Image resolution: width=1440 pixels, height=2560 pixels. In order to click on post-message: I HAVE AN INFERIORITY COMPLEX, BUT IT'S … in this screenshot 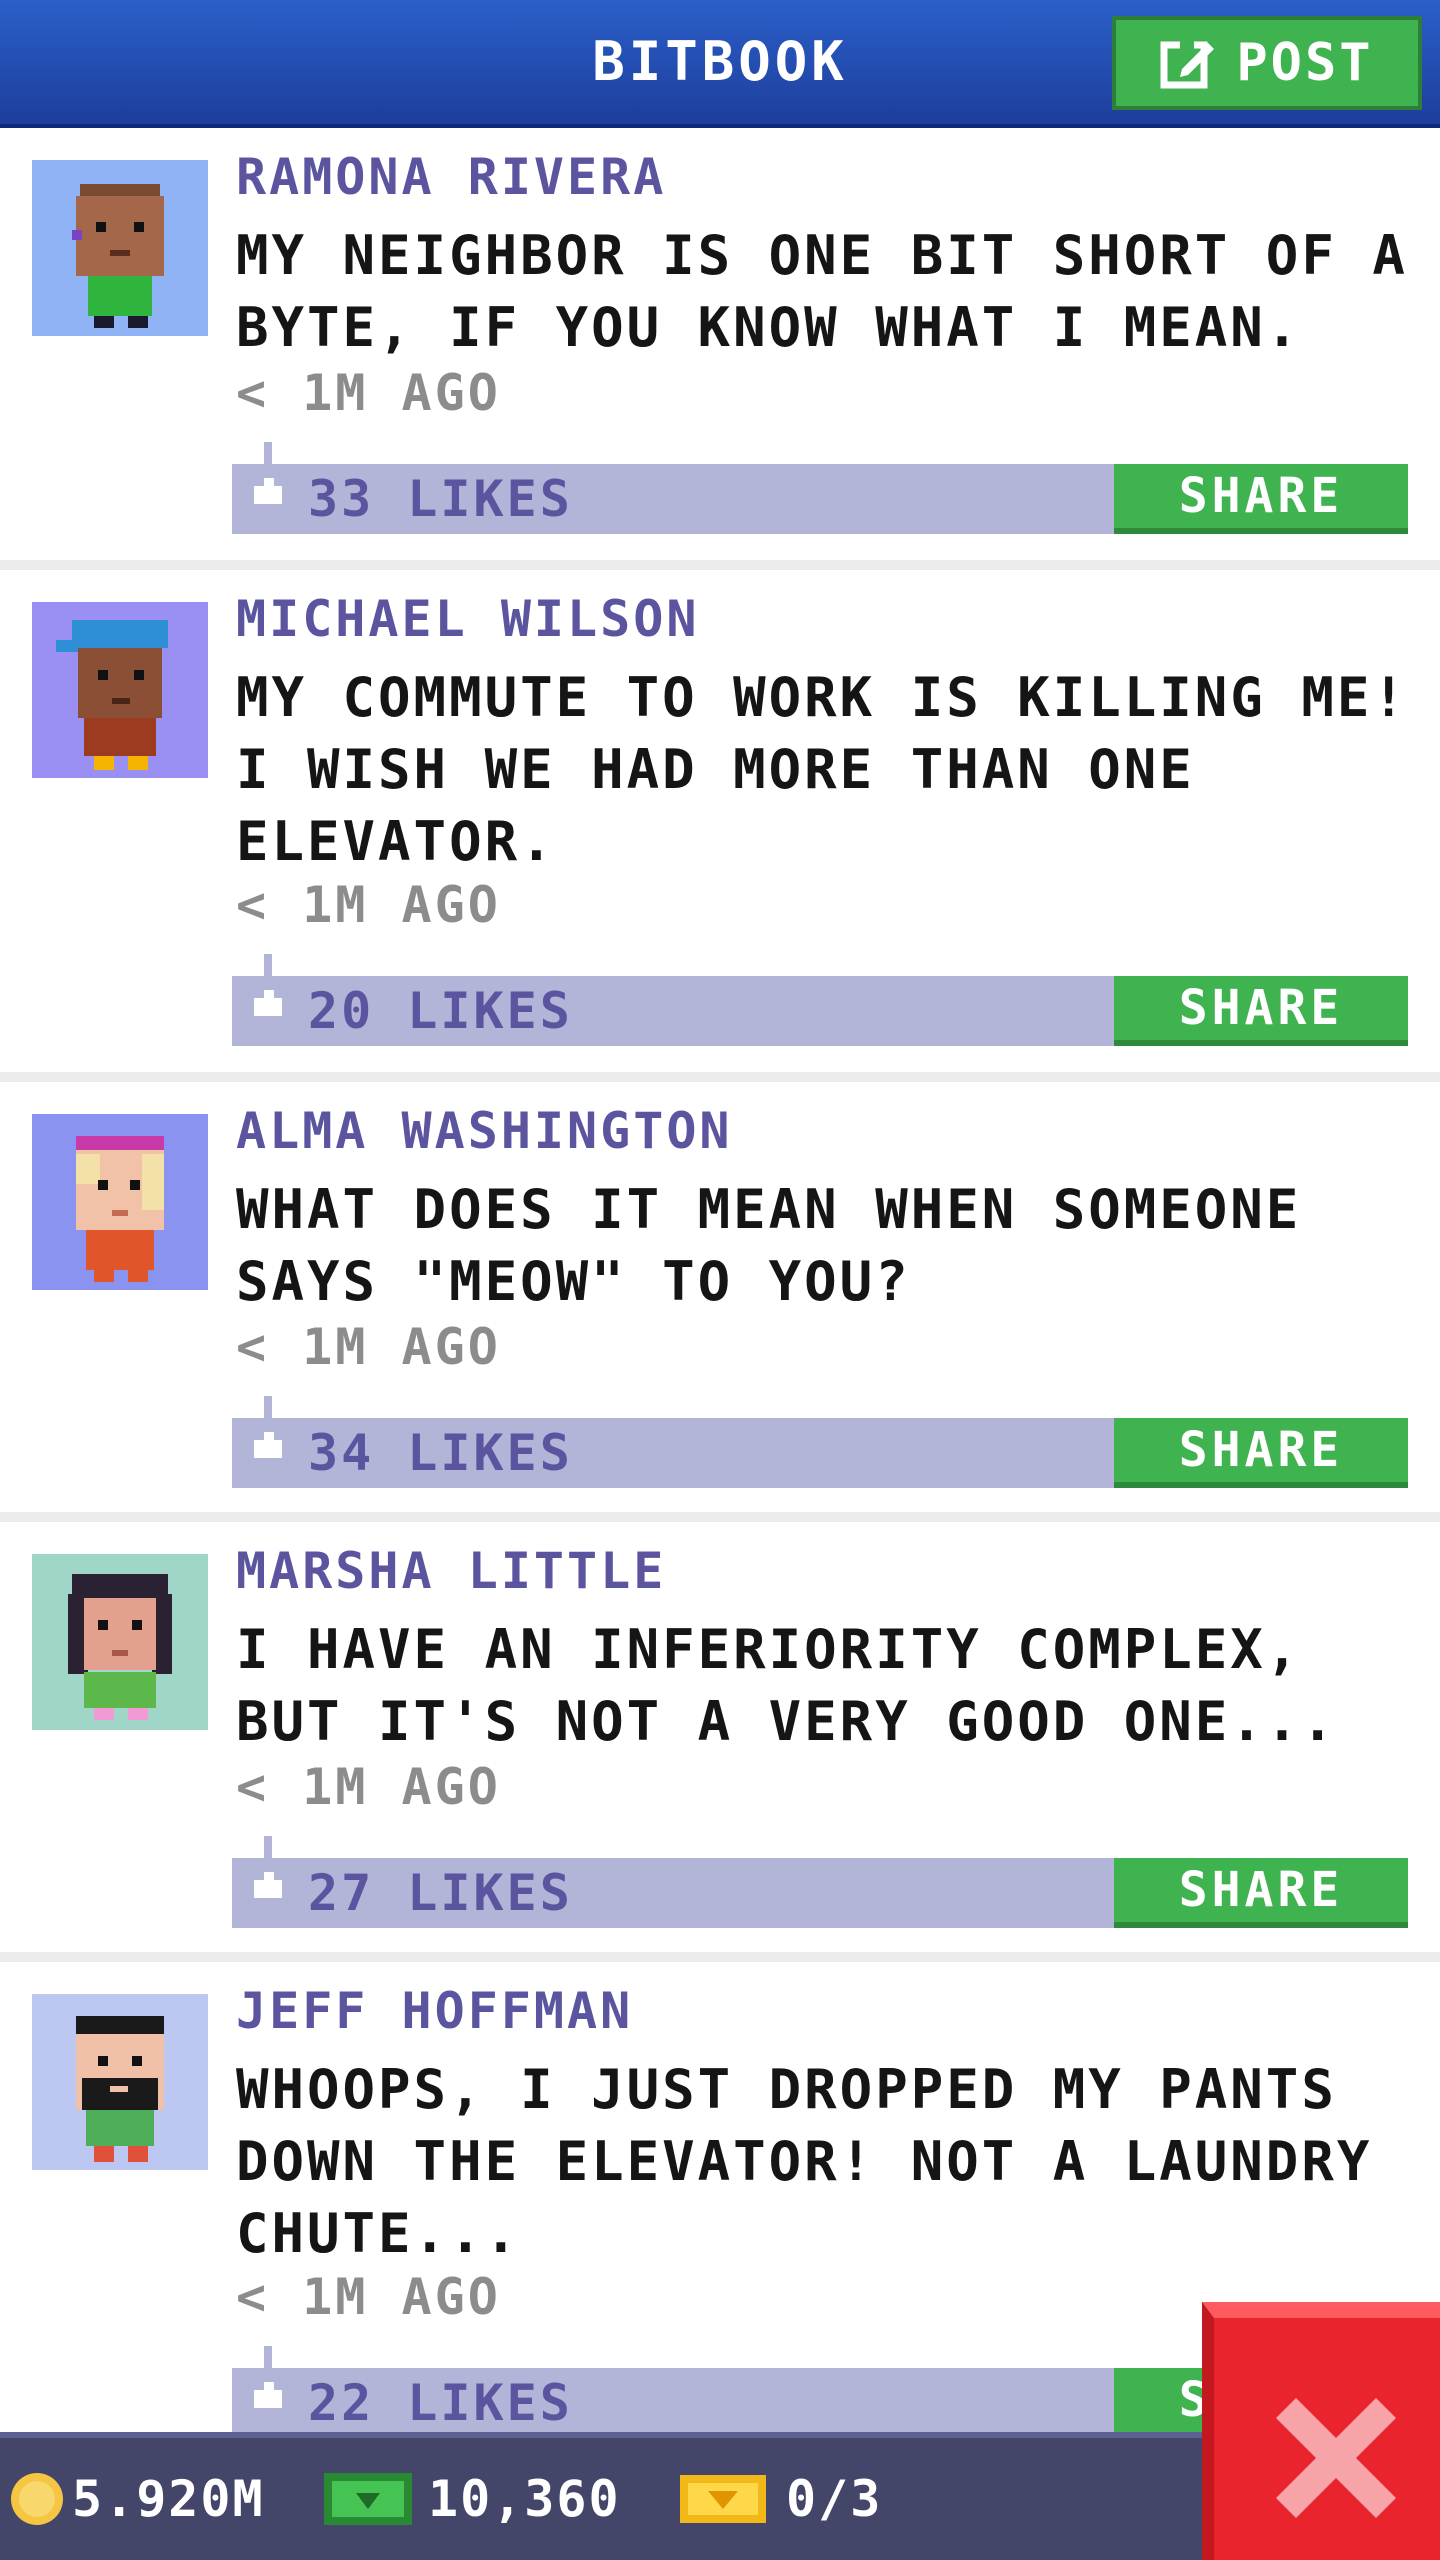, I will do `click(786, 1685)`.